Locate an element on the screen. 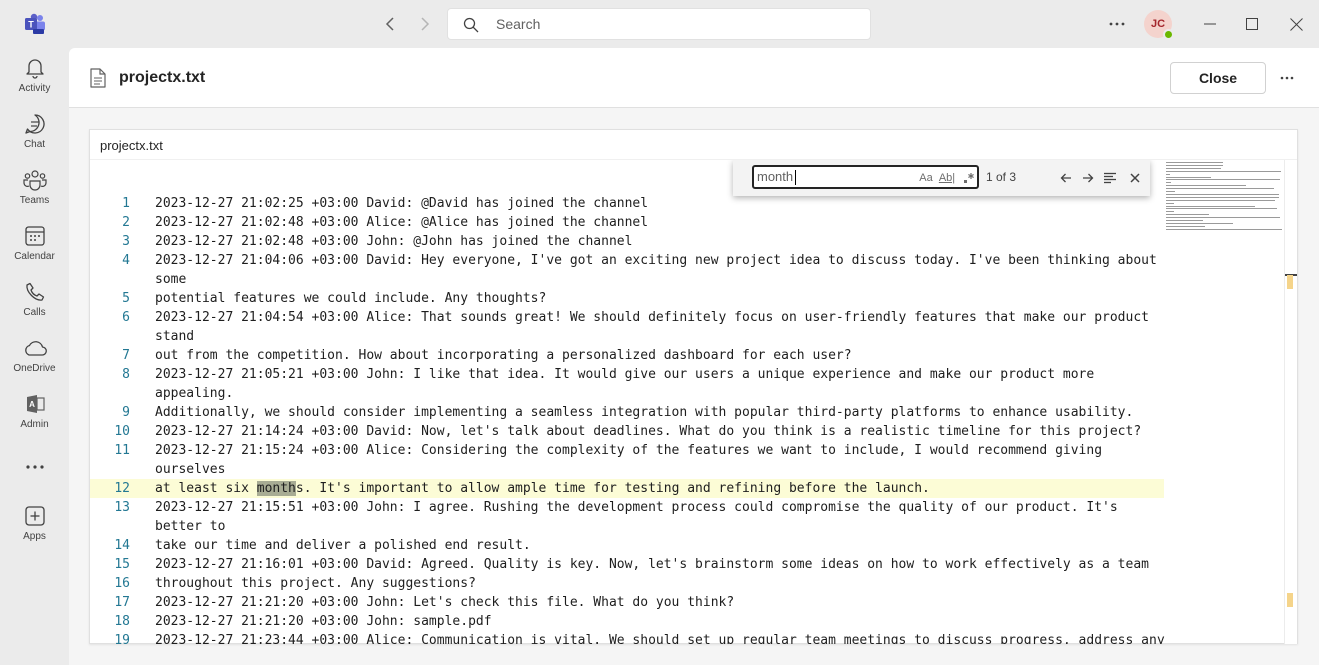 The height and width of the screenshot is (665, 1319). rail-item-label: Chat is located at coordinates (34, 144).